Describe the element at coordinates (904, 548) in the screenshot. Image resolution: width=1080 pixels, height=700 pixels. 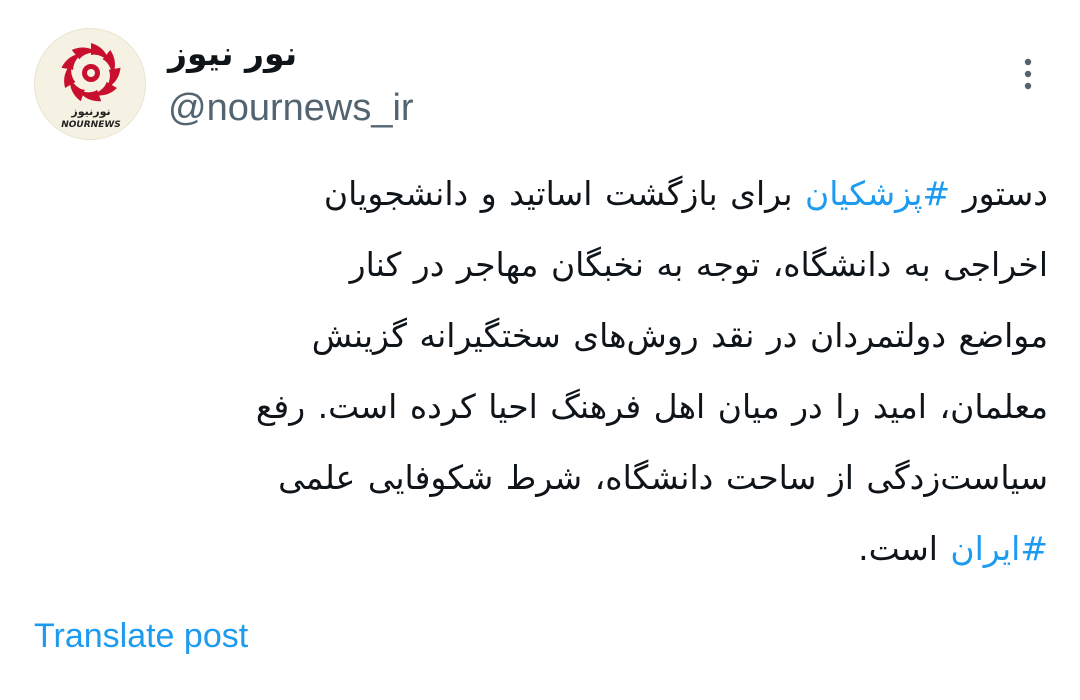
I see `post-text-segment: است.` at that location.